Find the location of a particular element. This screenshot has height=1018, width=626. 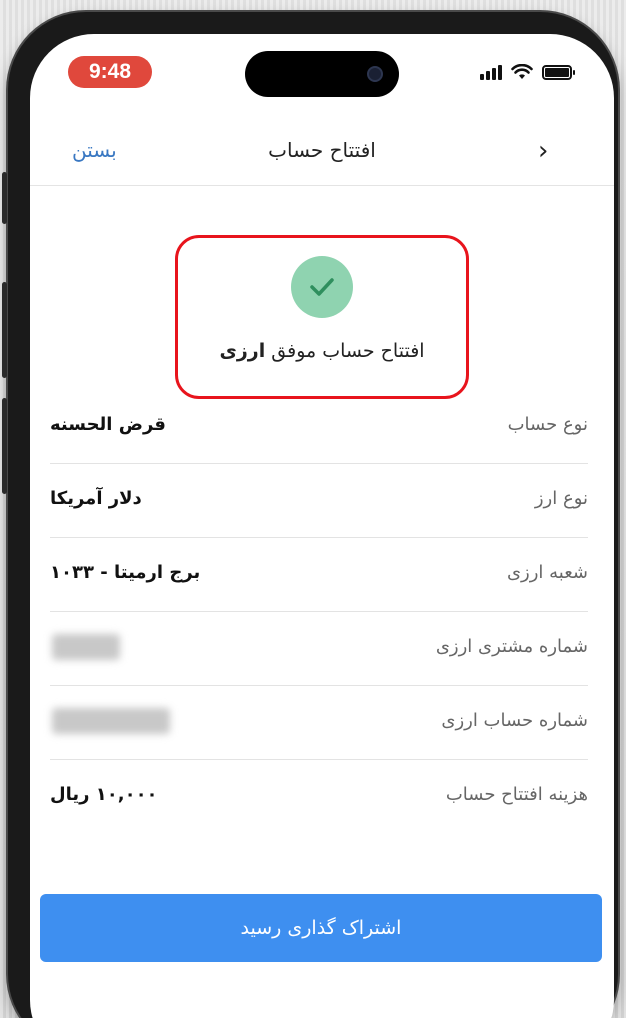

dynamic-island is located at coordinates (322, 74).